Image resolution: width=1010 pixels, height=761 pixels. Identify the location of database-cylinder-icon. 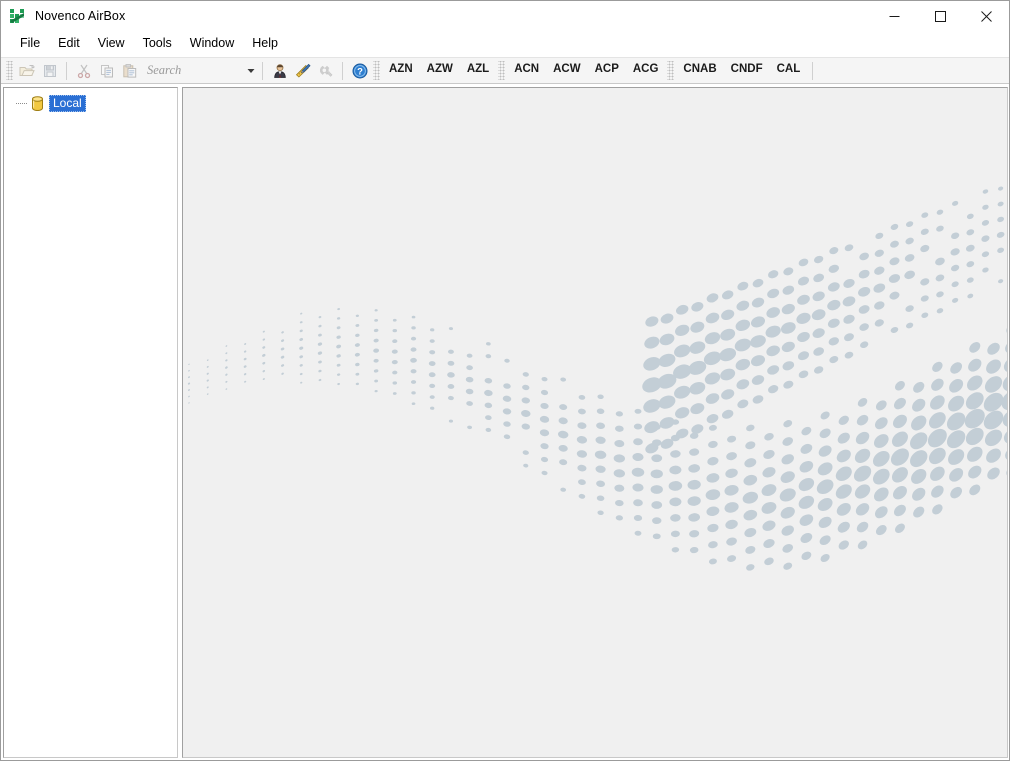
(37, 103).